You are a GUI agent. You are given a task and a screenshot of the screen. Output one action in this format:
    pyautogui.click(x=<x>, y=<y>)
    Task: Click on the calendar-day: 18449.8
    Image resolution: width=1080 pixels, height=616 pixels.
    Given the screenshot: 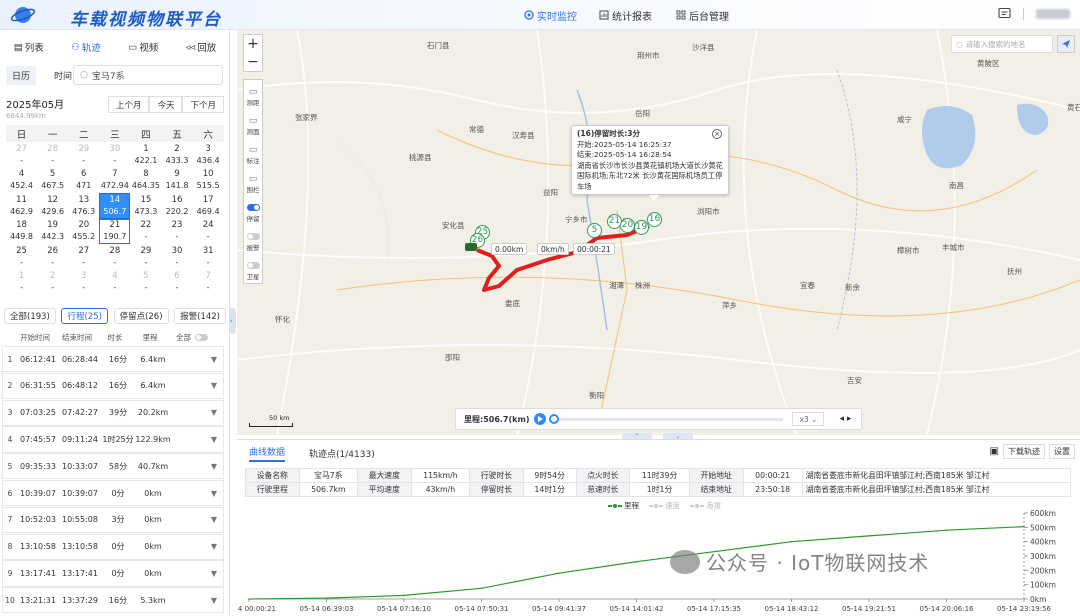 What is the action you would take?
    pyautogui.click(x=21, y=232)
    